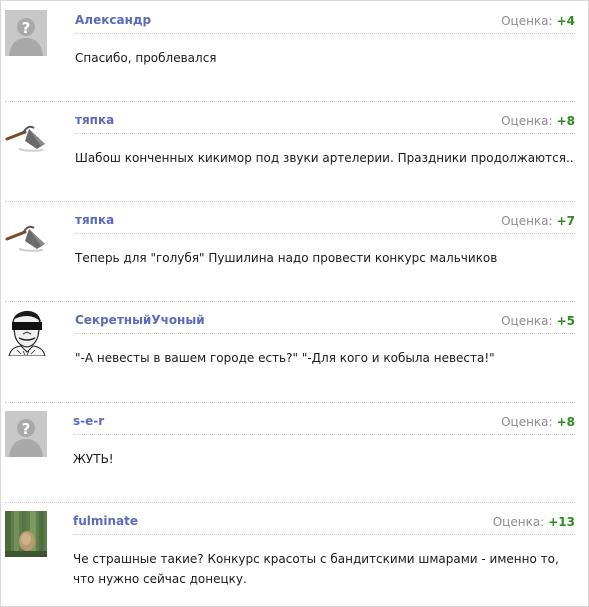 Image resolution: width=589 pixels, height=607 pixels. I want to click on comment-text: Спасибо, проблевался, so click(146, 58).